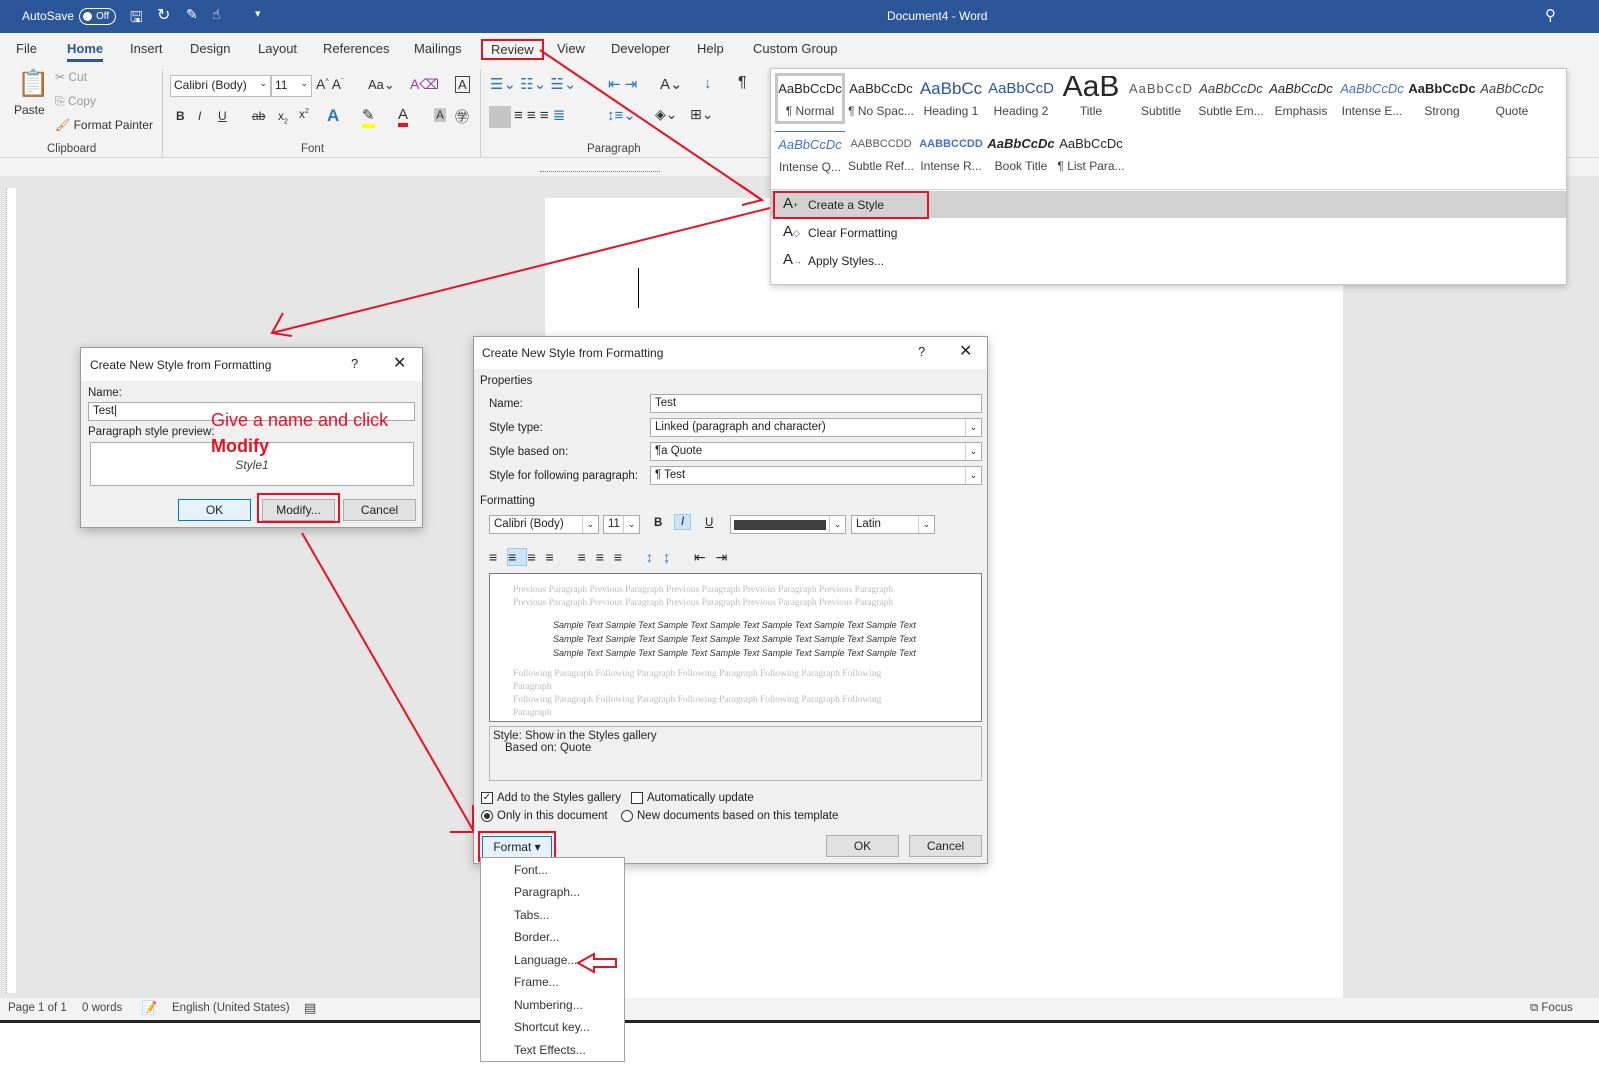 This screenshot has width=1599, height=1089. I want to click on font-name-box: Calibri (Body) ⌄, so click(220, 86).